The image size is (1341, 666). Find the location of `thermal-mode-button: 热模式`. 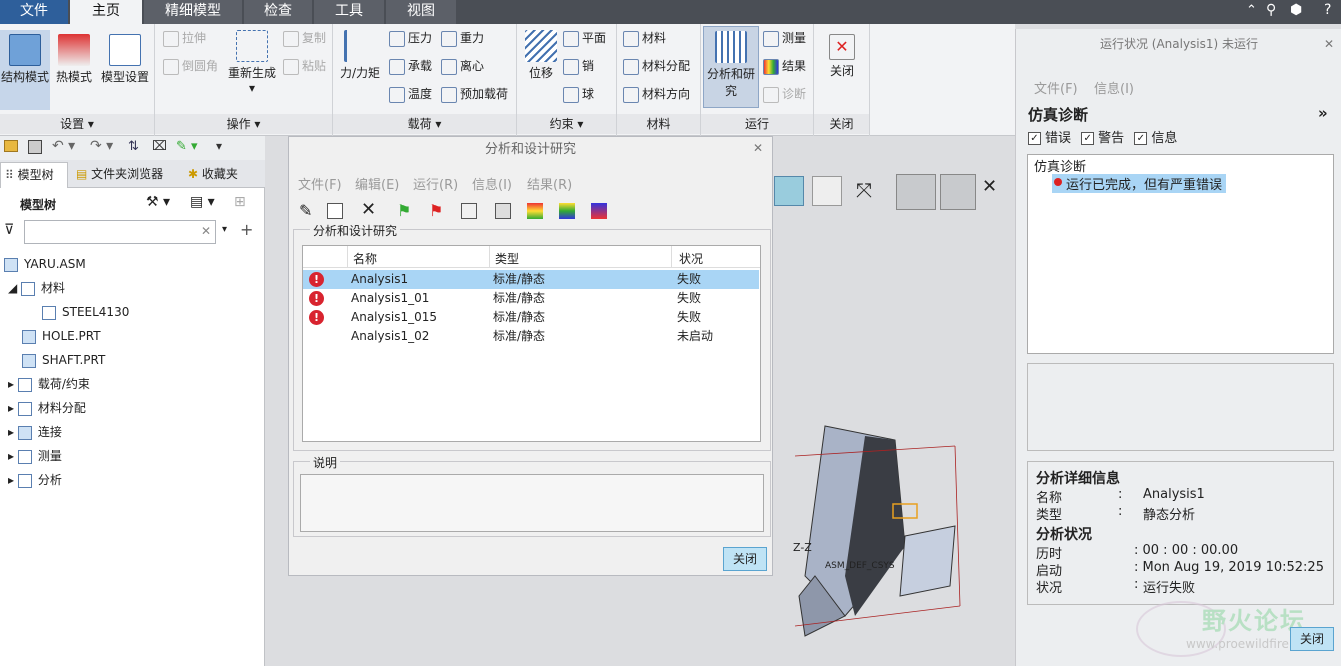

thermal-mode-button: 热模式 is located at coordinates (74, 59).